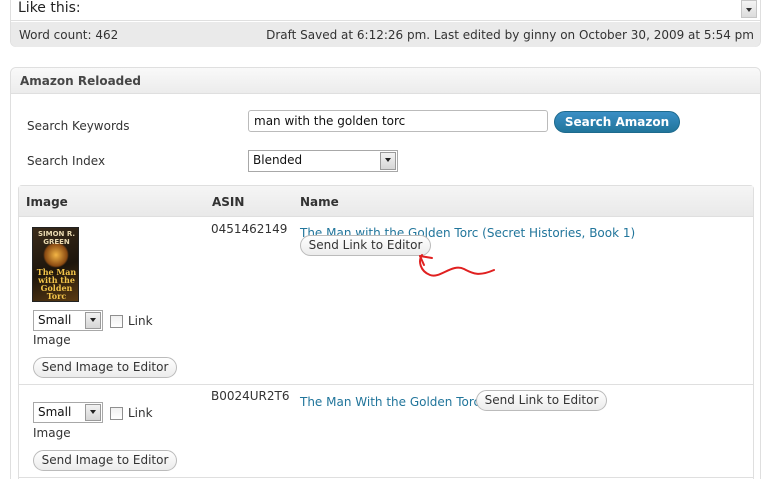 The image size is (769, 479). Describe the element at coordinates (228, 202) in the screenshot. I see `column-asin: ASIN` at that location.